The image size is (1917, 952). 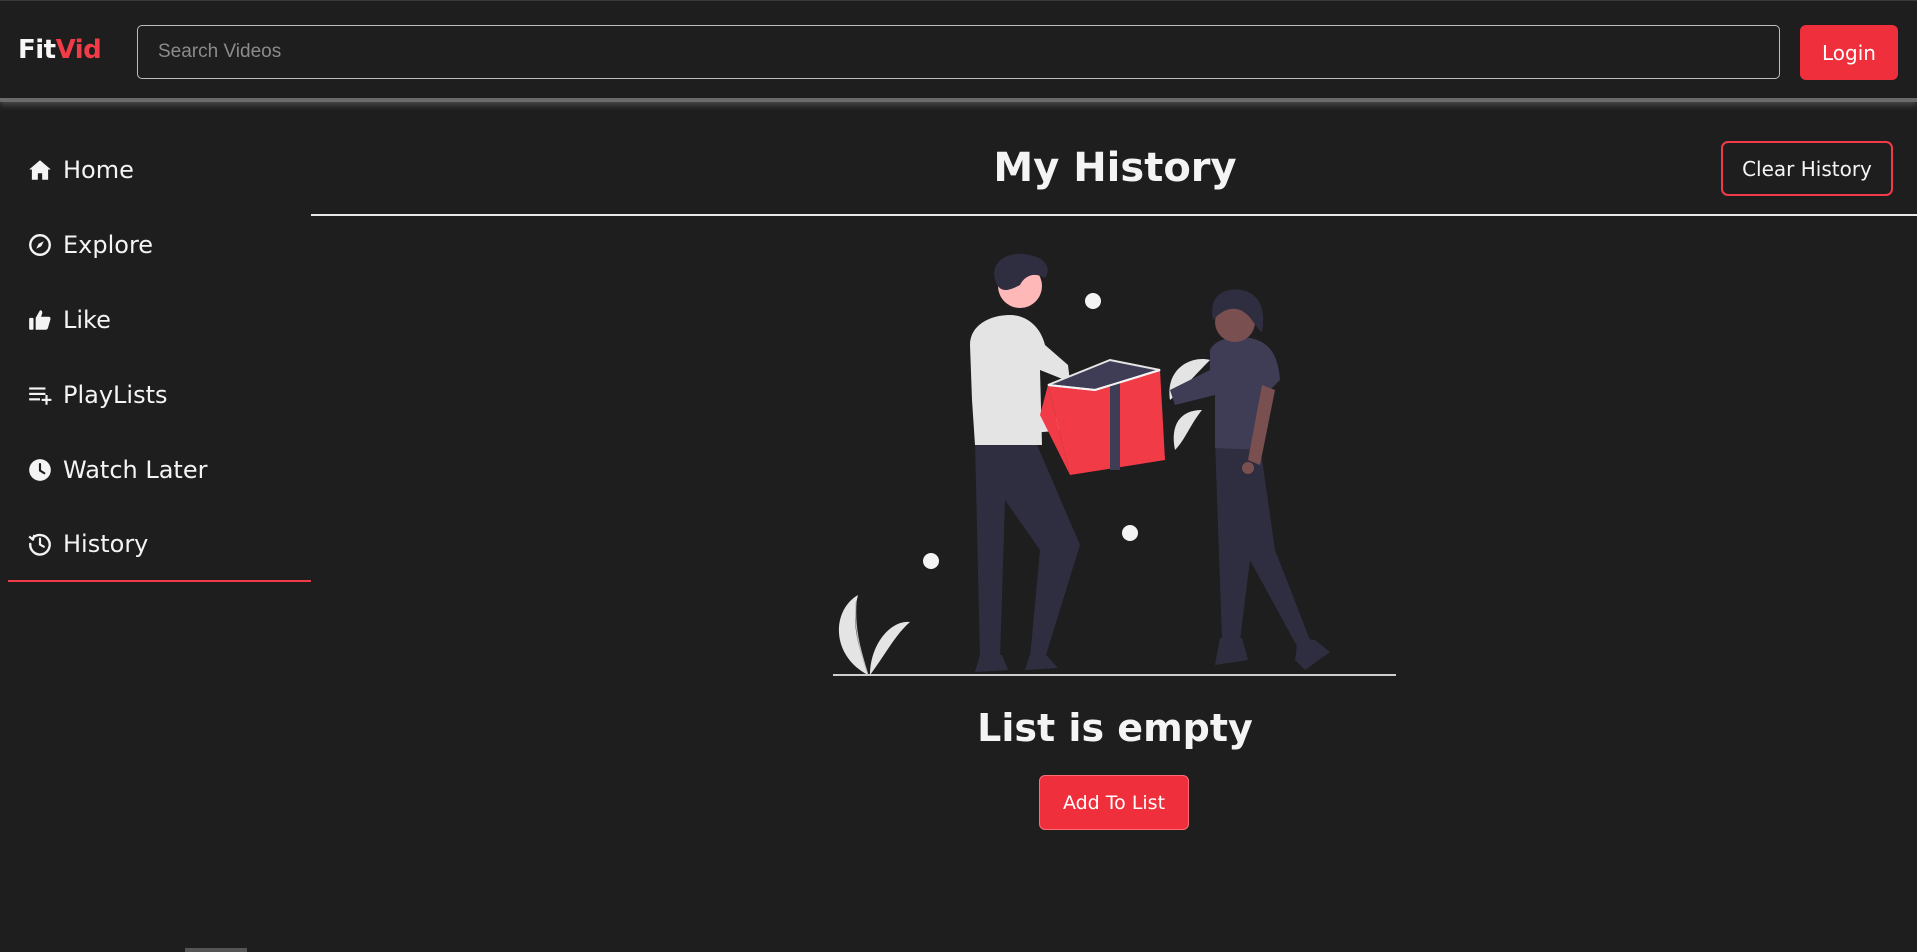 What do you see at coordinates (78, 50) in the screenshot?
I see `logo-text-vid: Vid` at bounding box center [78, 50].